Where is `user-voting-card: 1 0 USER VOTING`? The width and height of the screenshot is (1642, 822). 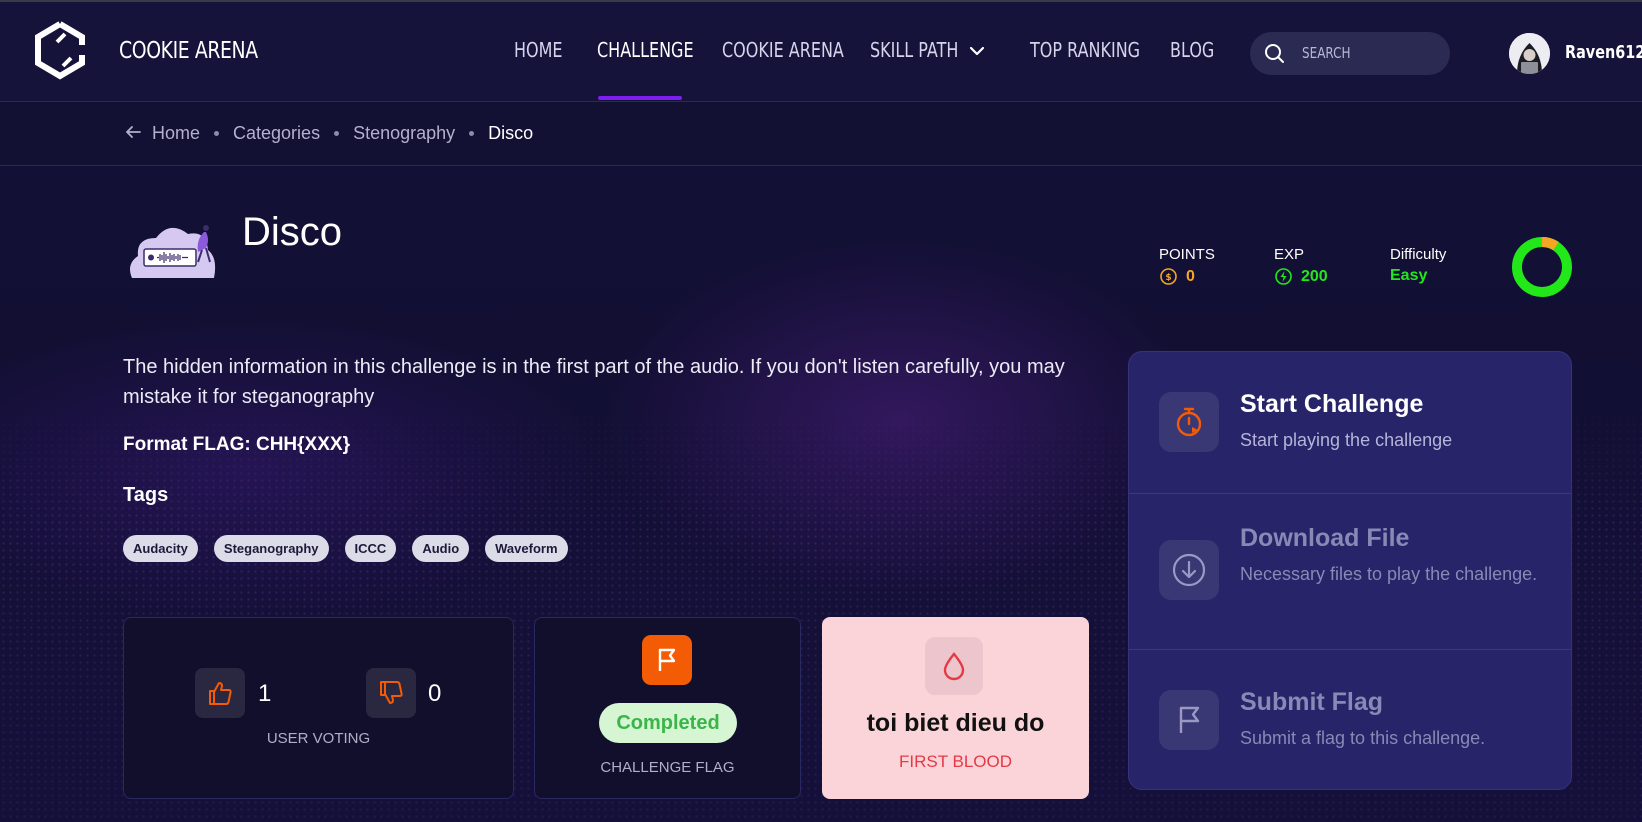 user-voting-card: 1 0 USER VOTING is located at coordinates (318, 708).